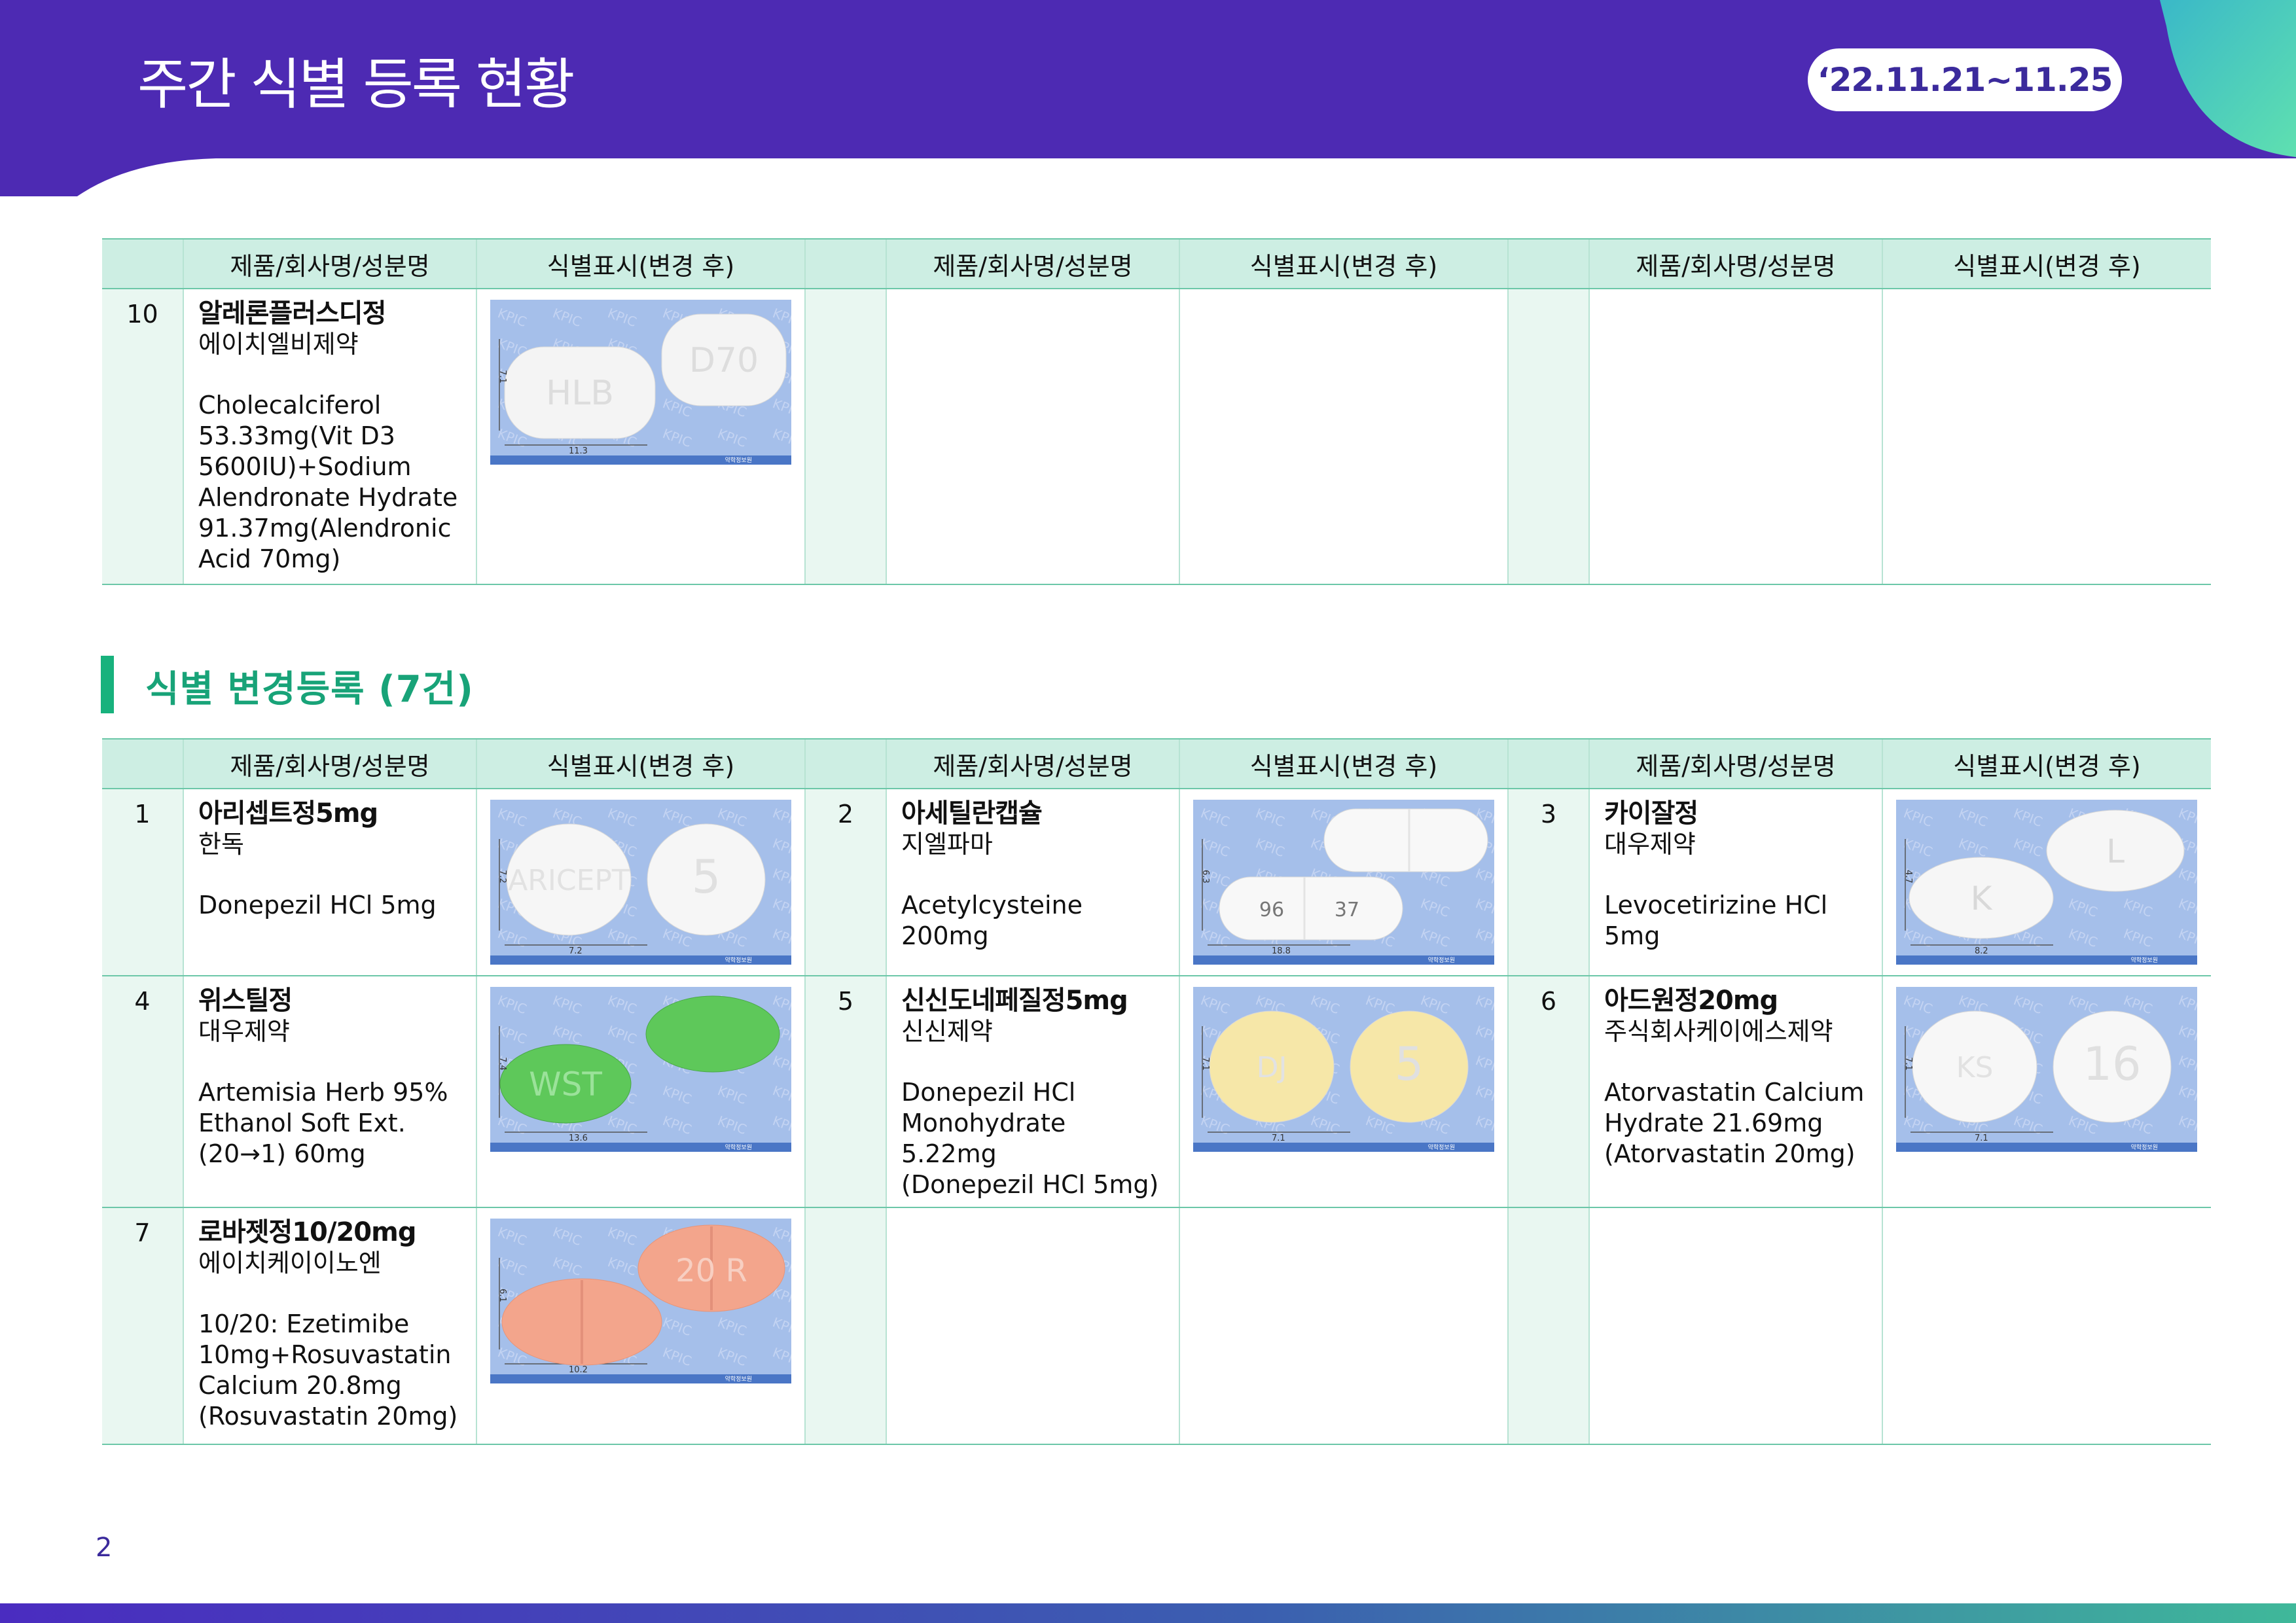 Image resolution: width=2296 pixels, height=1623 pixels. What do you see at coordinates (972, 813) in the screenshot?
I see `product-name: 아세틸란캡슐` at bounding box center [972, 813].